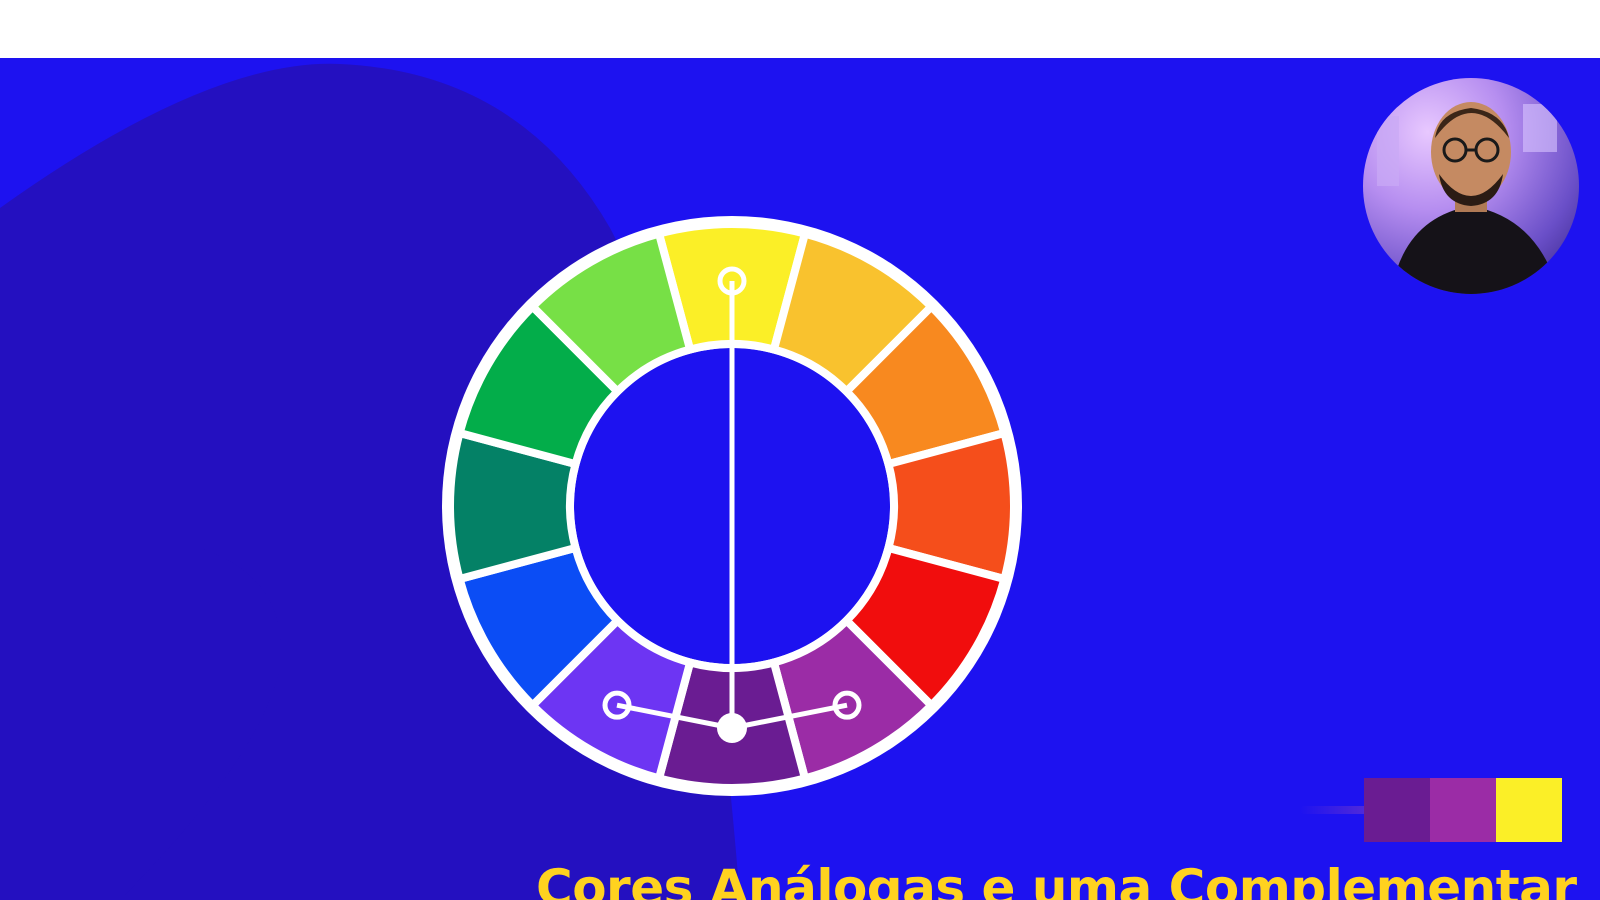  I want to click on presenter-webcam-icon, so click(1471, 186).